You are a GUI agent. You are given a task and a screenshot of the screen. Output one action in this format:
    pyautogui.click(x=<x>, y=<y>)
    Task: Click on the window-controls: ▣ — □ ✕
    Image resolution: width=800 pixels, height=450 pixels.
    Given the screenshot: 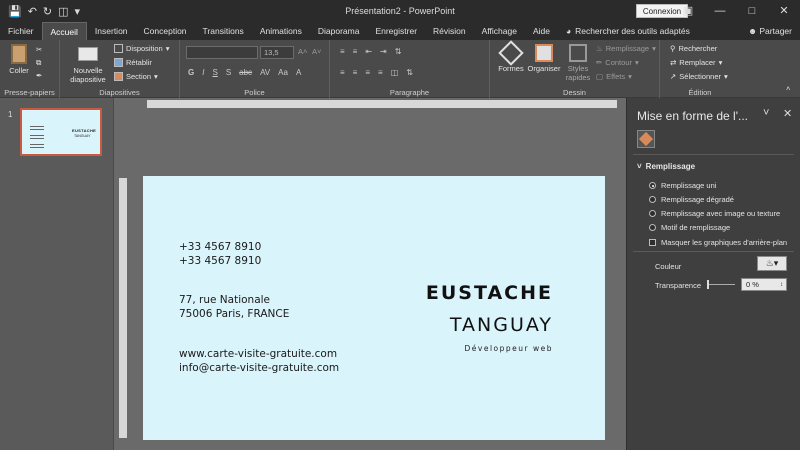 What is the action you would take?
    pyautogui.click(x=736, y=11)
    